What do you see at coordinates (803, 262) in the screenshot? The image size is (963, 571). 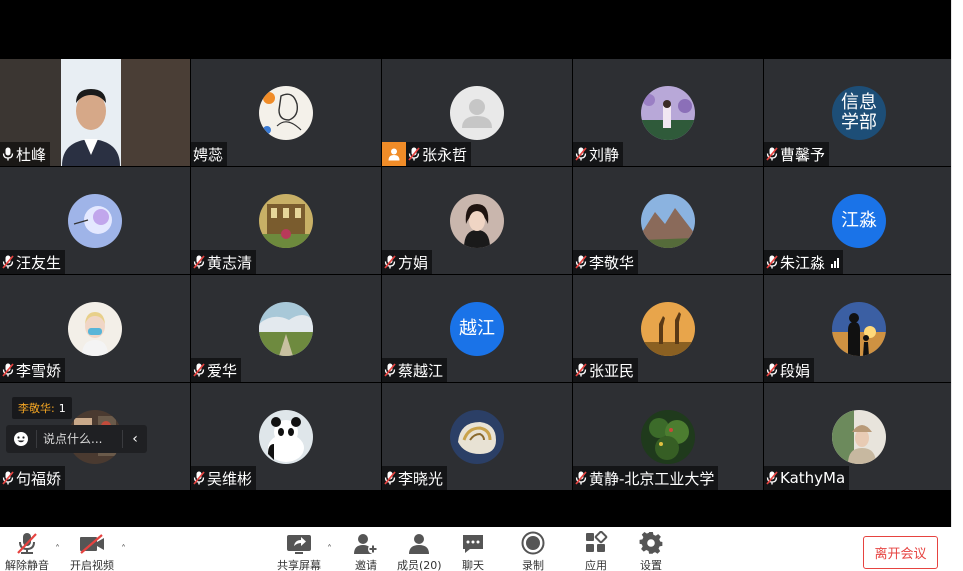 I see `participant-name: 朱江淼` at bounding box center [803, 262].